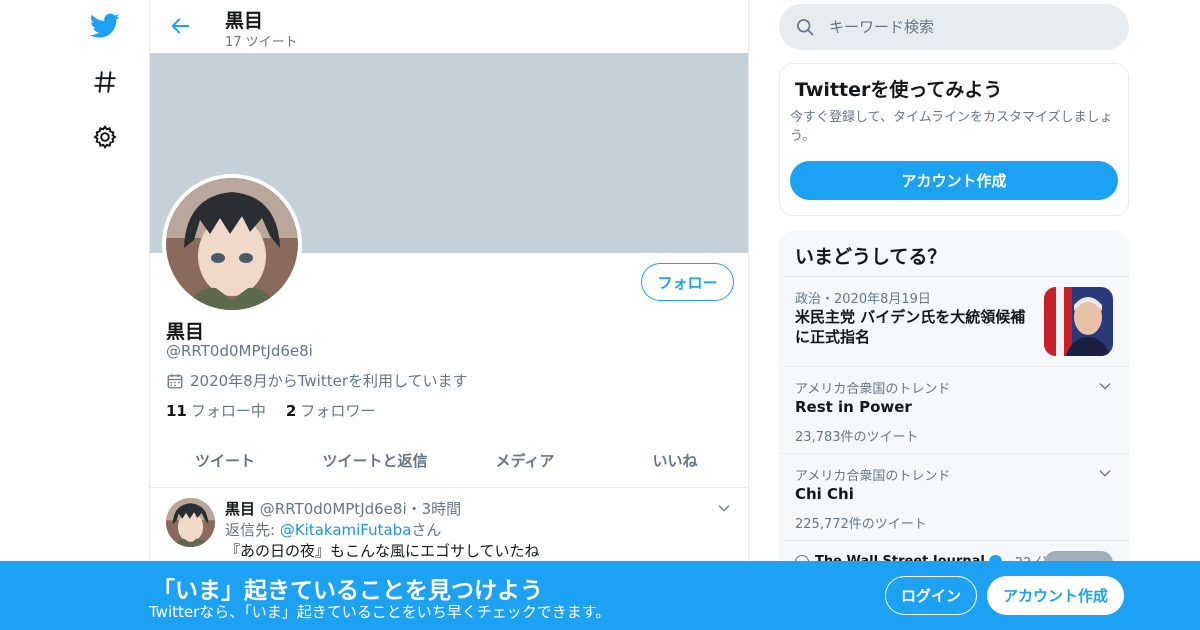 Image resolution: width=1200 pixels, height=630 pixels. What do you see at coordinates (338, 411) in the screenshot?
I see `followers-label: フォロワー` at bounding box center [338, 411].